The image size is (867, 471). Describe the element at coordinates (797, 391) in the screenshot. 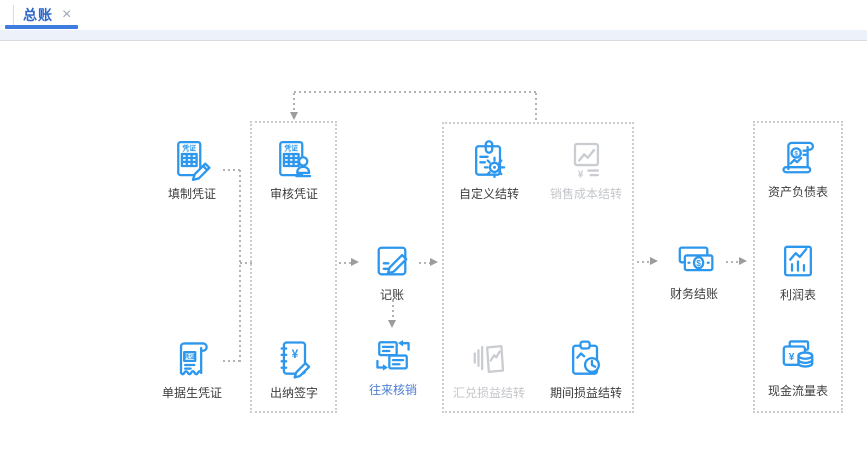

I see `node-label: 现金流量表` at that location.